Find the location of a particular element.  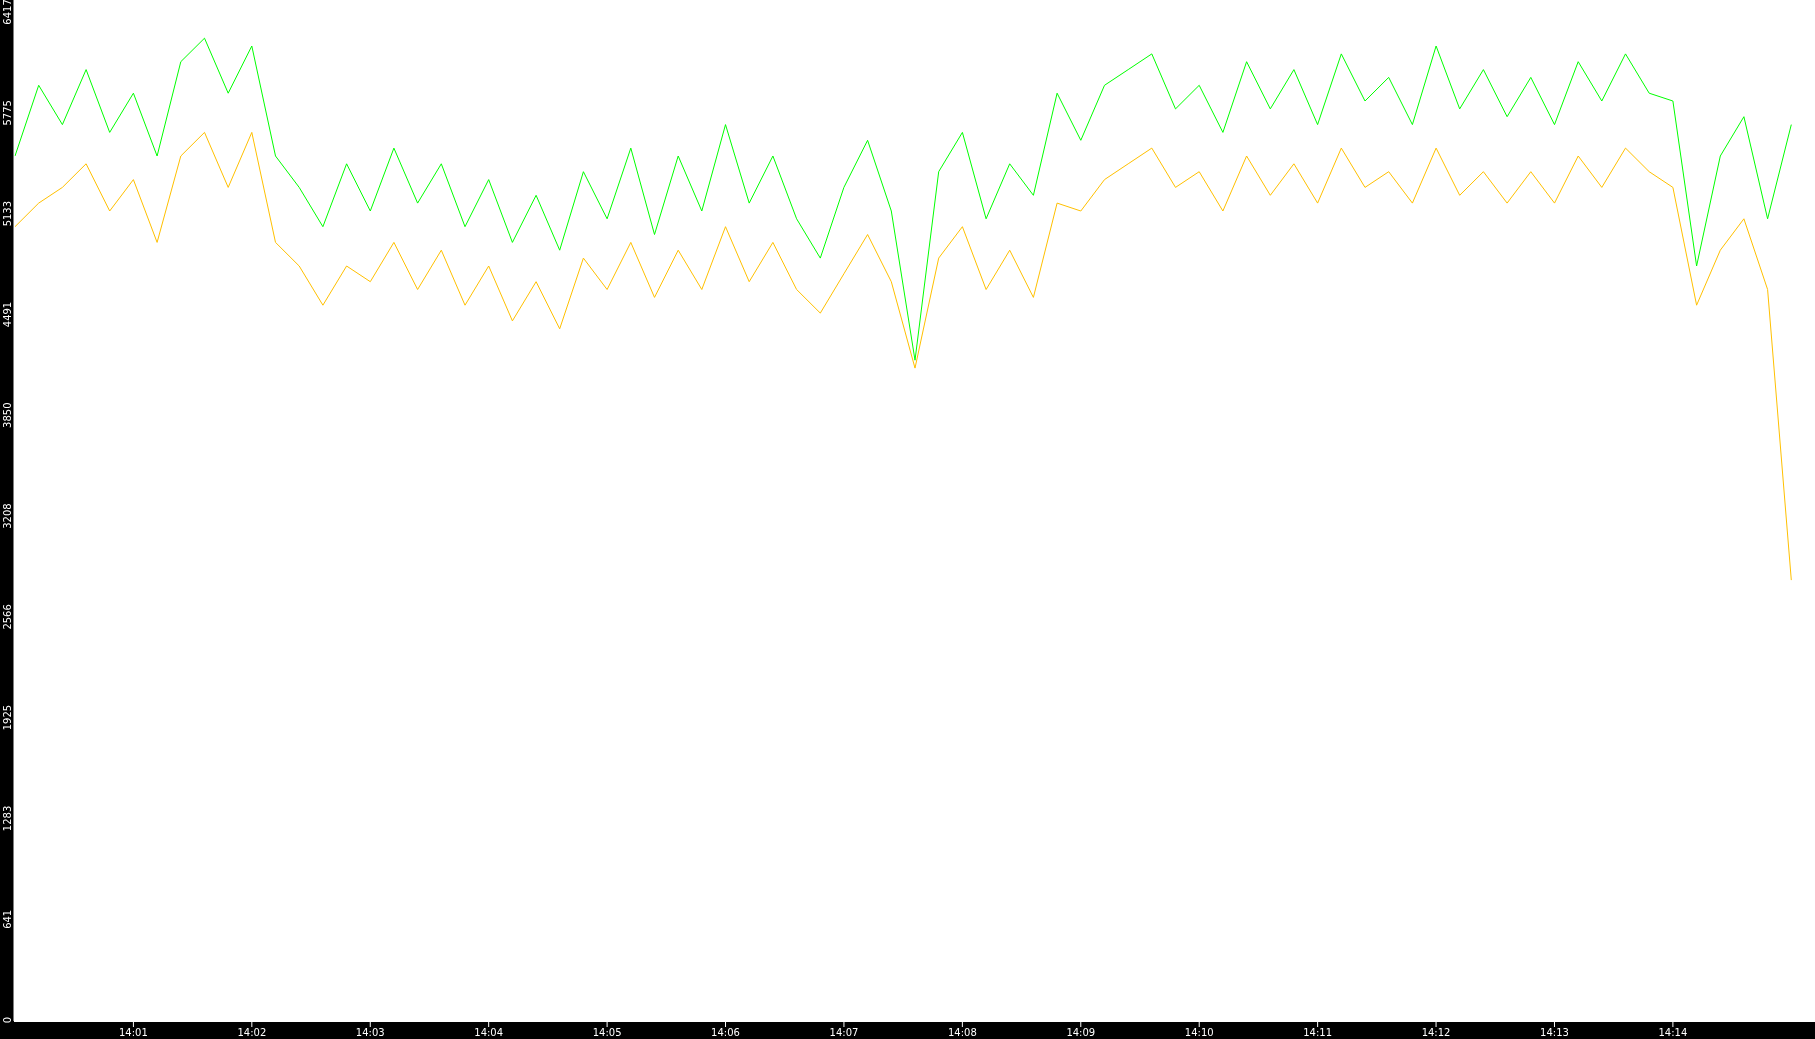

axis-label: 14:04 is located at coordinates (489, 1032).